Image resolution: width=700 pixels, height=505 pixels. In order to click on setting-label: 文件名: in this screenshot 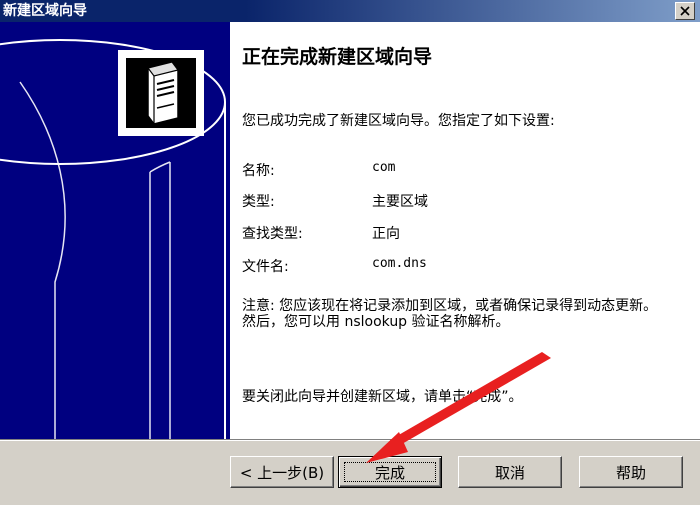, I will do `click(265, 267)`.